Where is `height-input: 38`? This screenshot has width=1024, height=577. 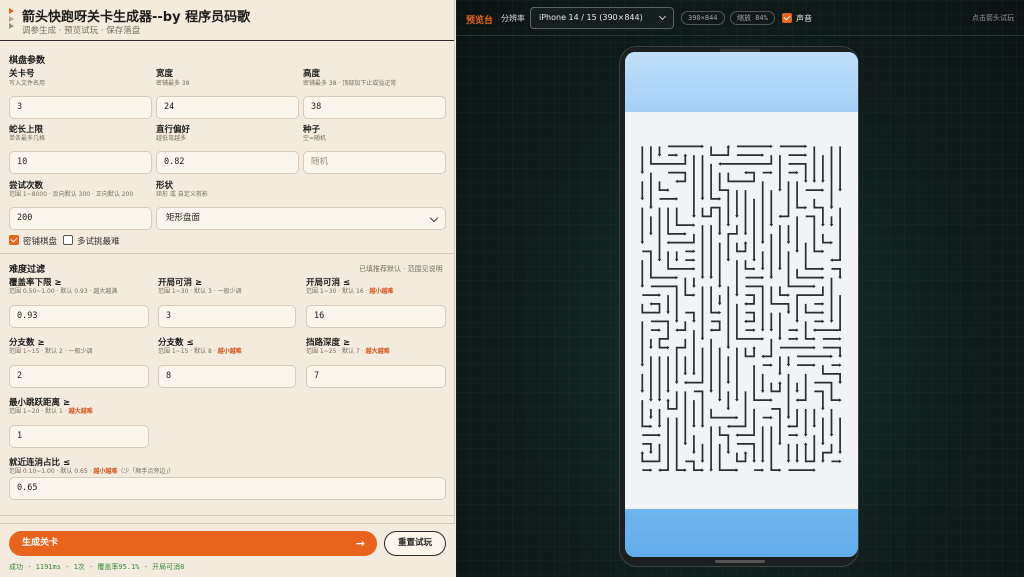
height-input: 38 is located at coordinates (374, 107).